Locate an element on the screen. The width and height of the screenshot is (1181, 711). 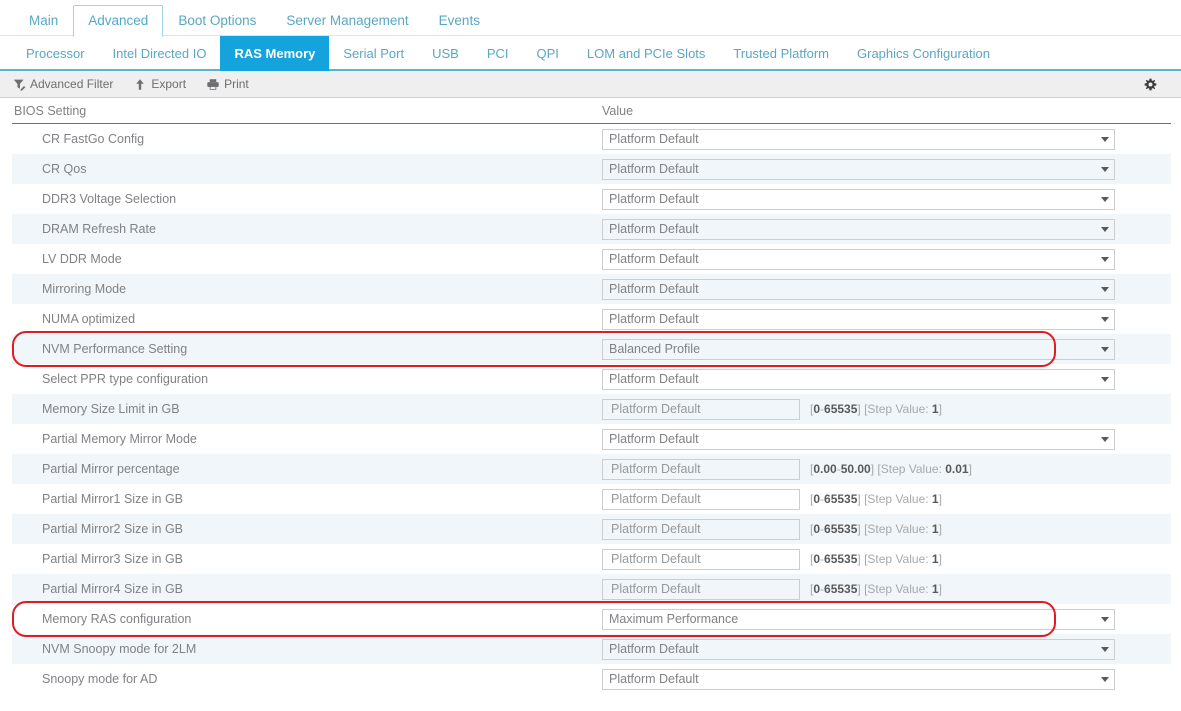
value-dropdown: Maximum Performance is located at coordinates (858, 619).